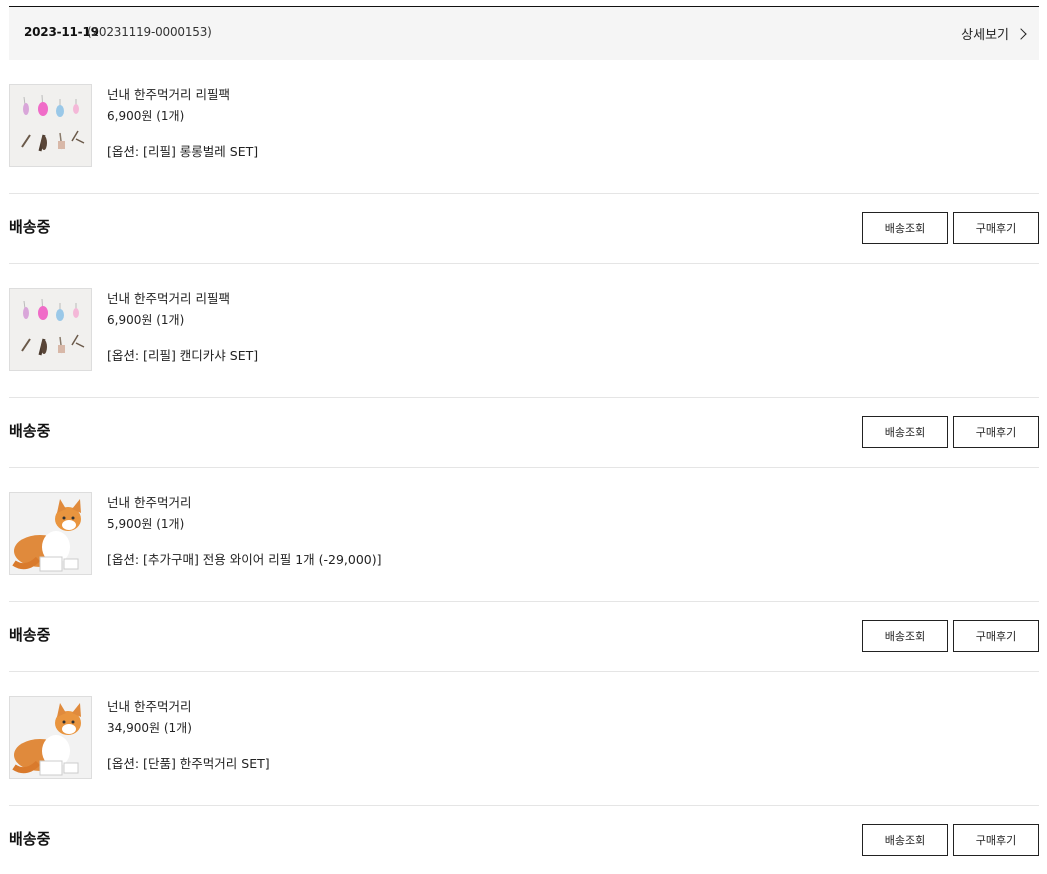 The image size is (1047, 874). I want to click on order-detail-link: 상세보기, so click(994, 33).